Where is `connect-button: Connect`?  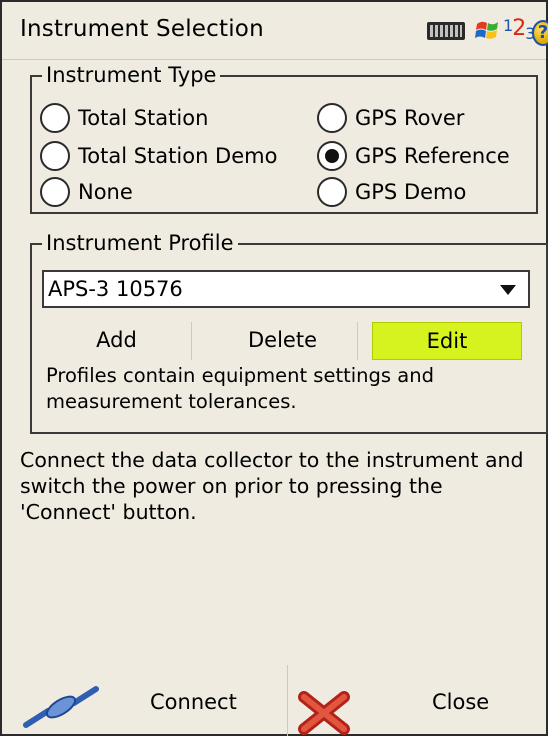
connect-button: Connect is located at coordinates (193, 702).